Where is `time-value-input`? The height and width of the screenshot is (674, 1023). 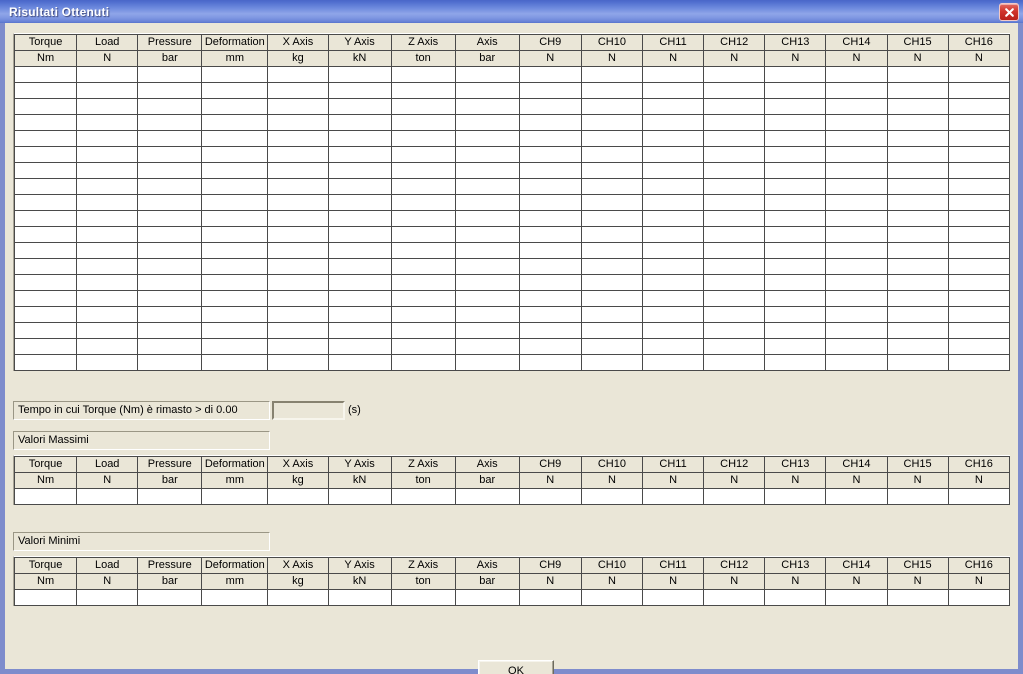 time-value-input is located at coordinates (308, 410).